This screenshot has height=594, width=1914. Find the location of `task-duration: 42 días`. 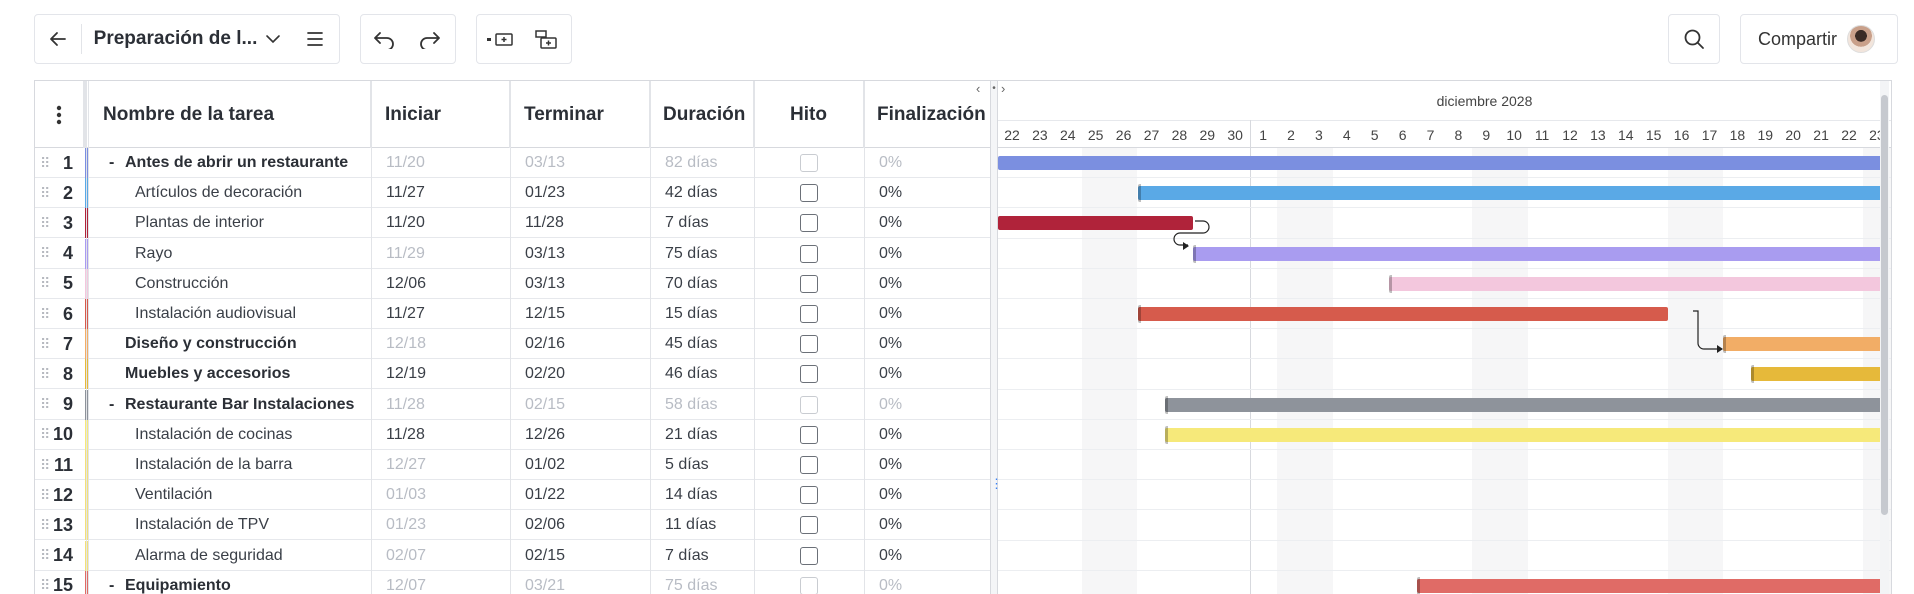

task-duration: 42 días is located at coordinates (691, 193).